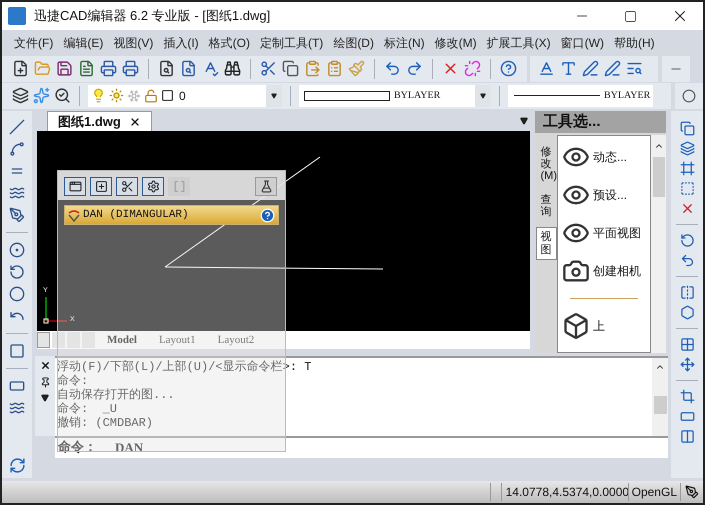 The image size is (705, 505). I want to click on window-icon, so click(75, 186).